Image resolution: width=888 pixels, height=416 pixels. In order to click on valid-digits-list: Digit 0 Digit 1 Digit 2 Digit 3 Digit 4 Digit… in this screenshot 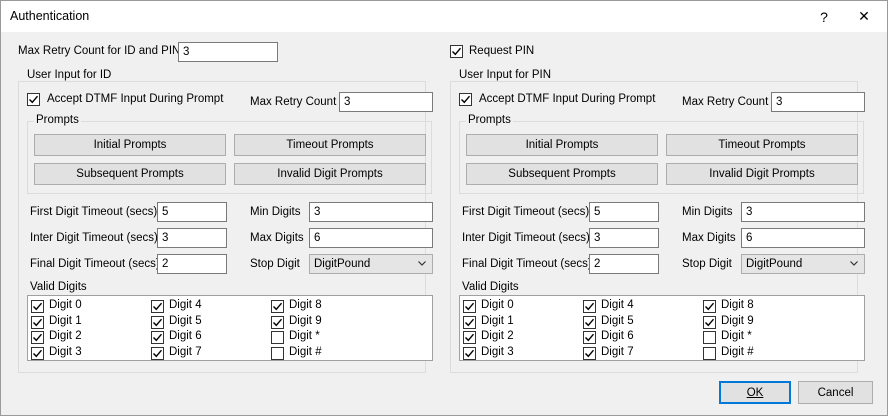, I will do `click(230, 328)`.